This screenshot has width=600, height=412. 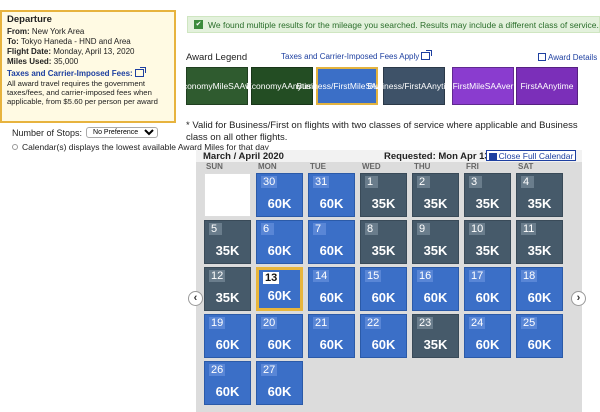 I want to click on day-number: 20, so click(x=269, y=323).